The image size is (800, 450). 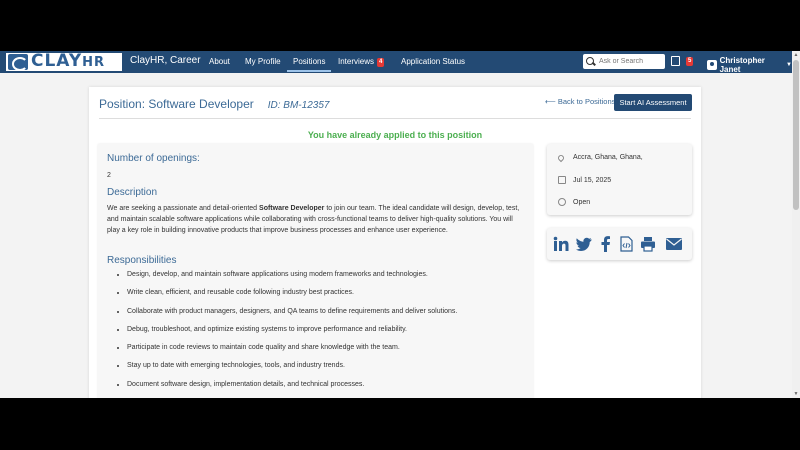 What do you see at coordinates (796, 394) in the screenshot?
I see `scroll-down-icon: ▼` at bounding box center [796, 394].